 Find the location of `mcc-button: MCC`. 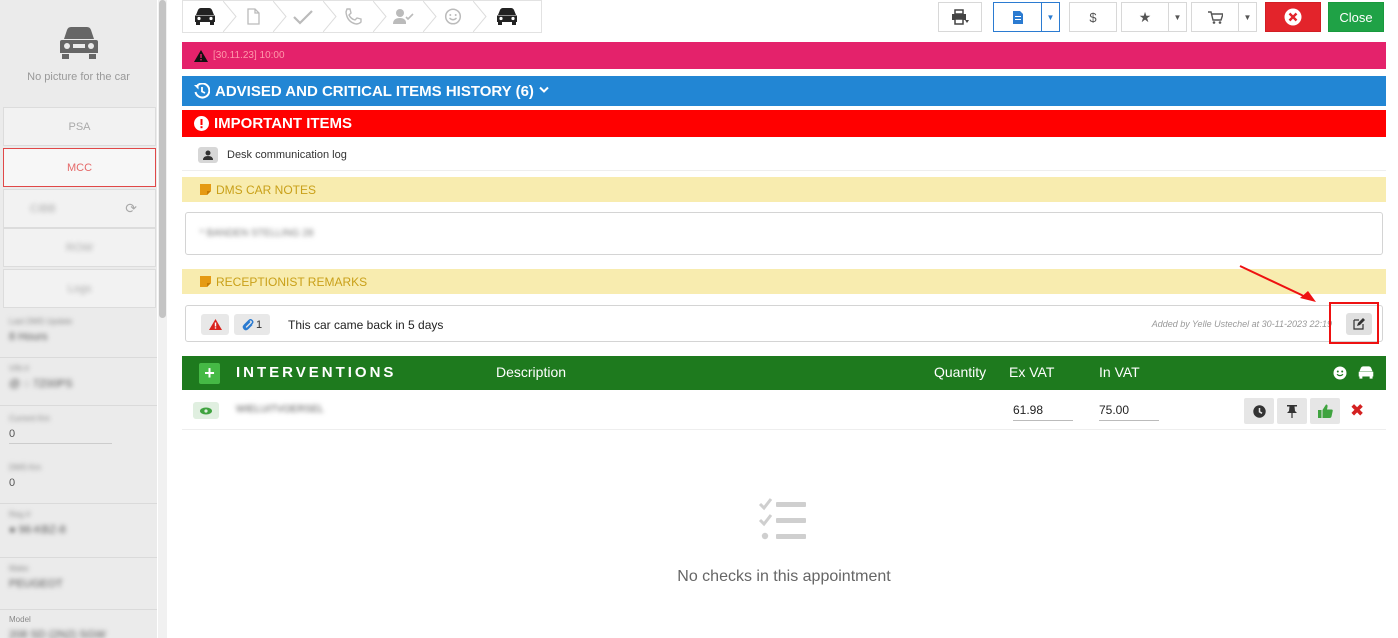

mcc-button: MCC is located at coordinates (79, 167).